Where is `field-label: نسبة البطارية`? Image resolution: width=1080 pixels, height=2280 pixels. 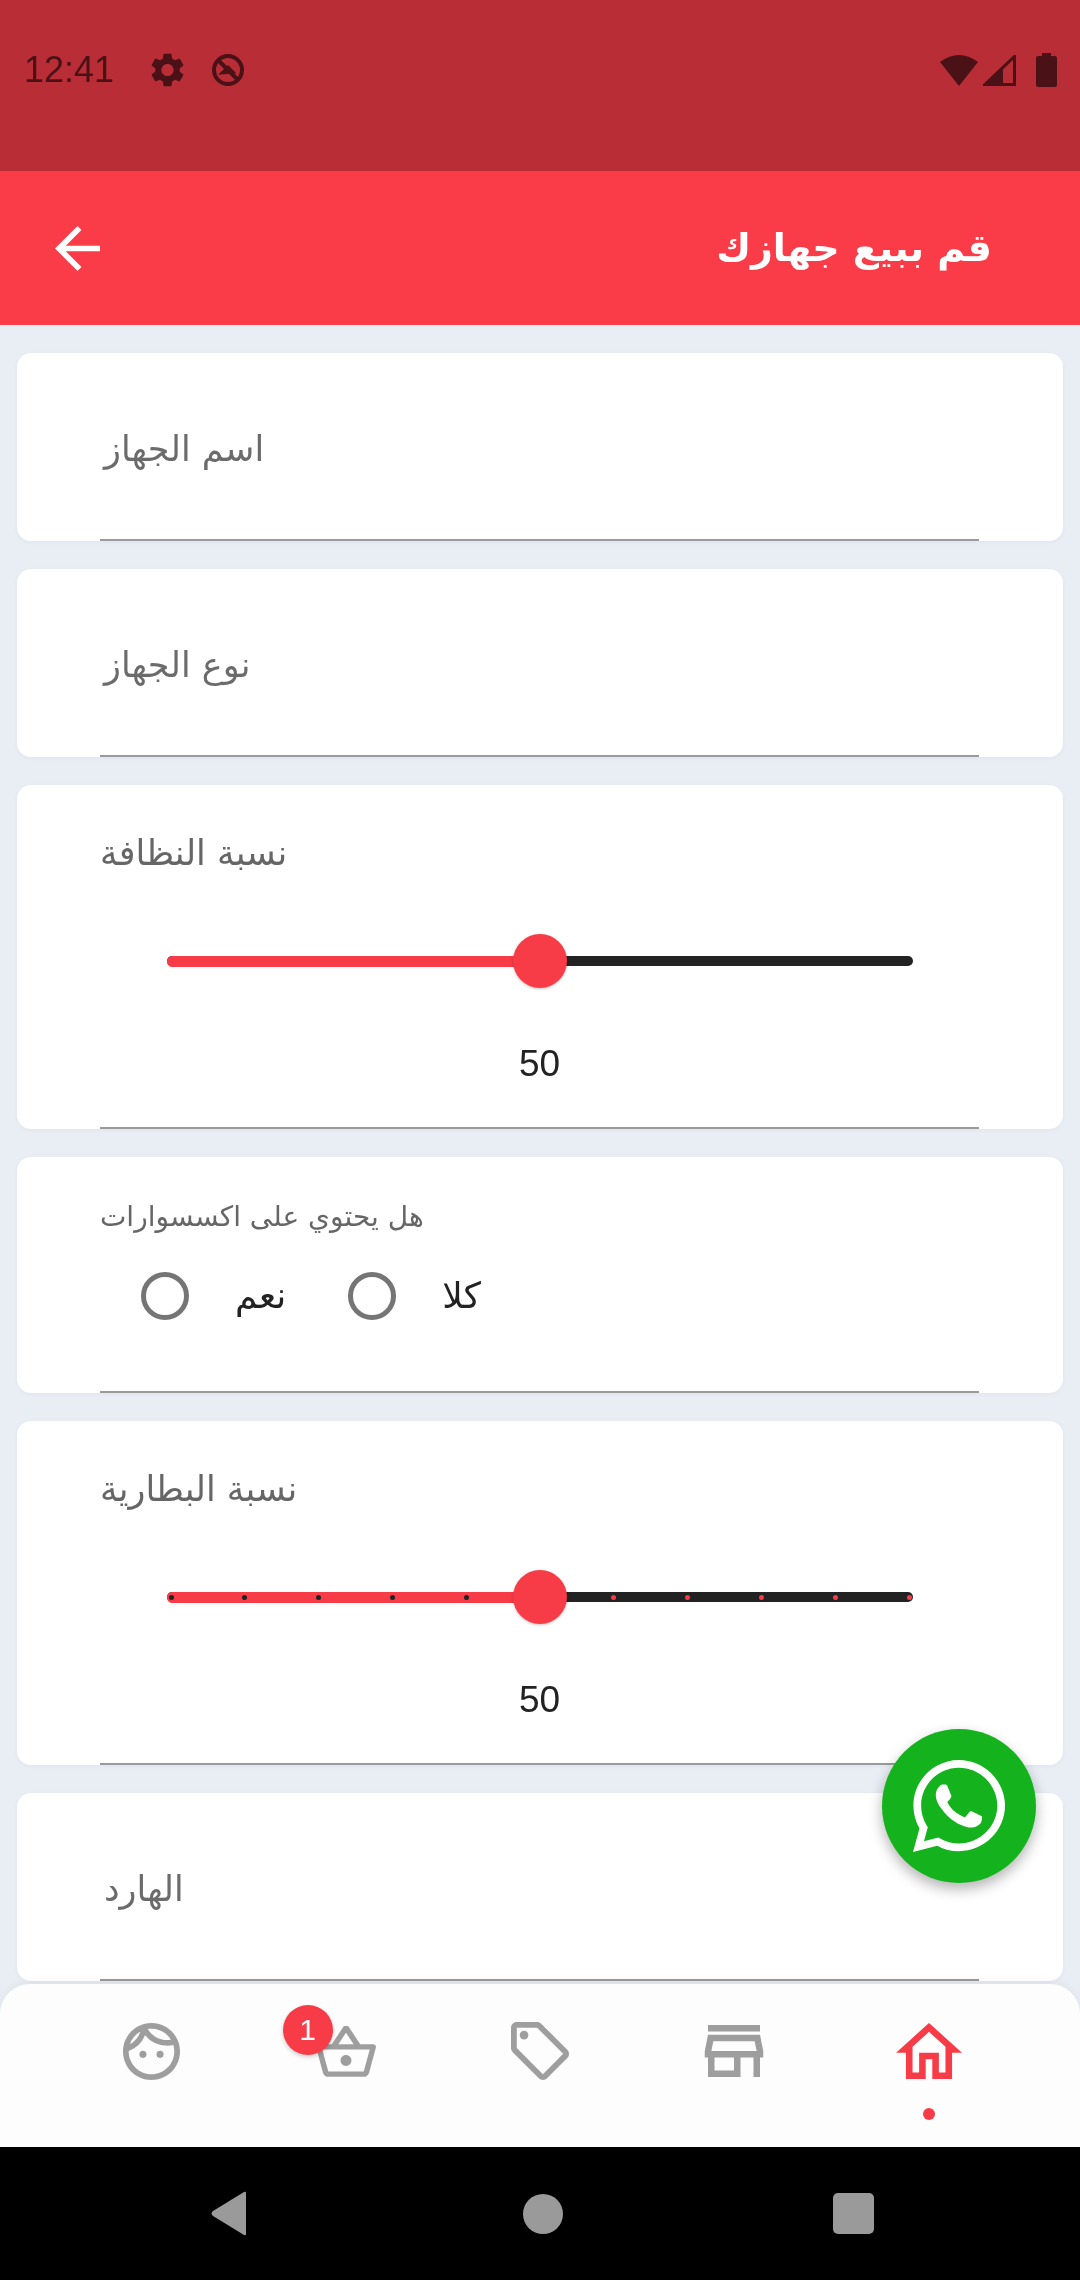
field-label: نسبة البطارية is located at coordinates (199, 1490).